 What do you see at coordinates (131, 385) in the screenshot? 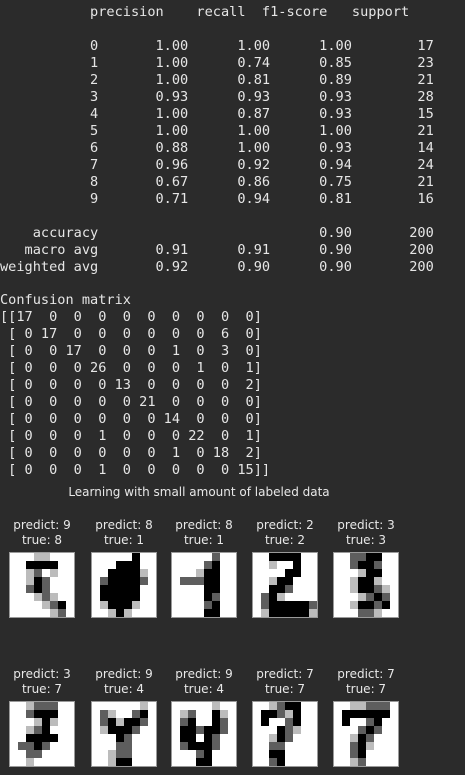
I see `matrix-row: [ 0 0 0 0 13 0 0 0 0 2]` at bounding box center [131, 385].